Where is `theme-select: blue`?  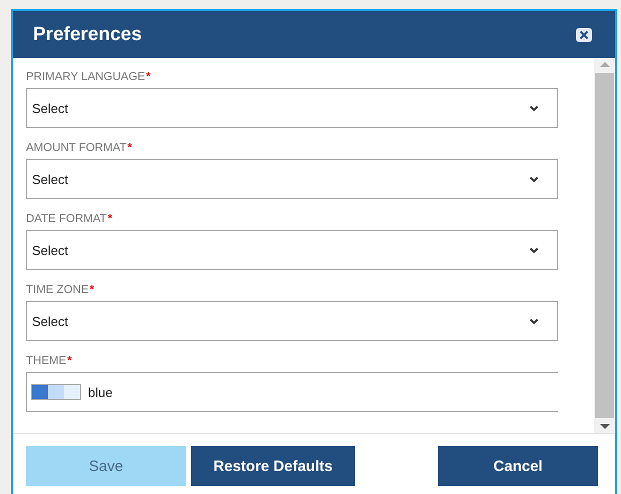
theme-select: blue is located at coordinates (292, 392).